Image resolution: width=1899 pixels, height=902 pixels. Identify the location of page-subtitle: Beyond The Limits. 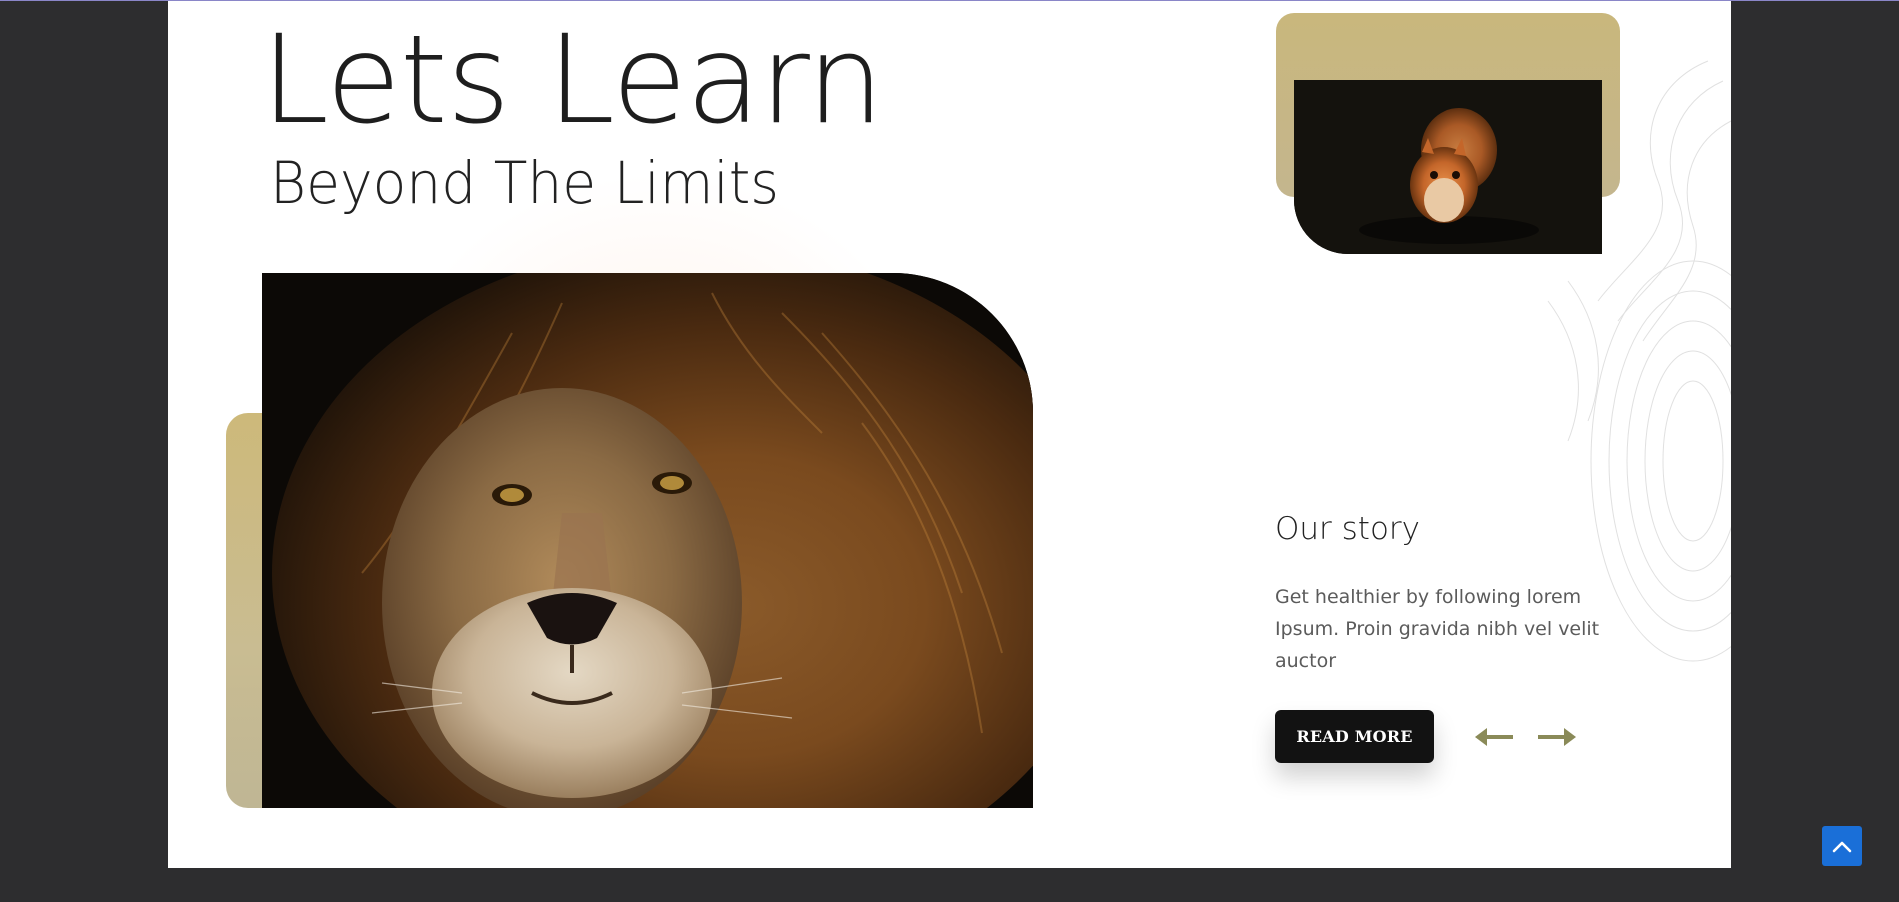
(525, 183).